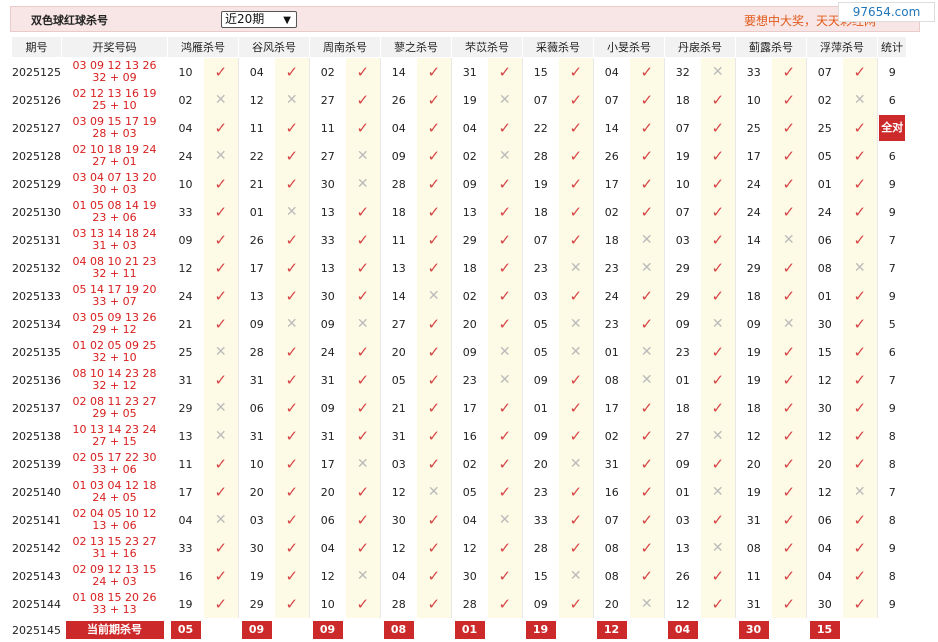 Image resolution: width=938 pixels, height=642 pixels. Describe the element at coordinates (37, 352) in the screenshot. I see `period-cell: 2025135` at that location.